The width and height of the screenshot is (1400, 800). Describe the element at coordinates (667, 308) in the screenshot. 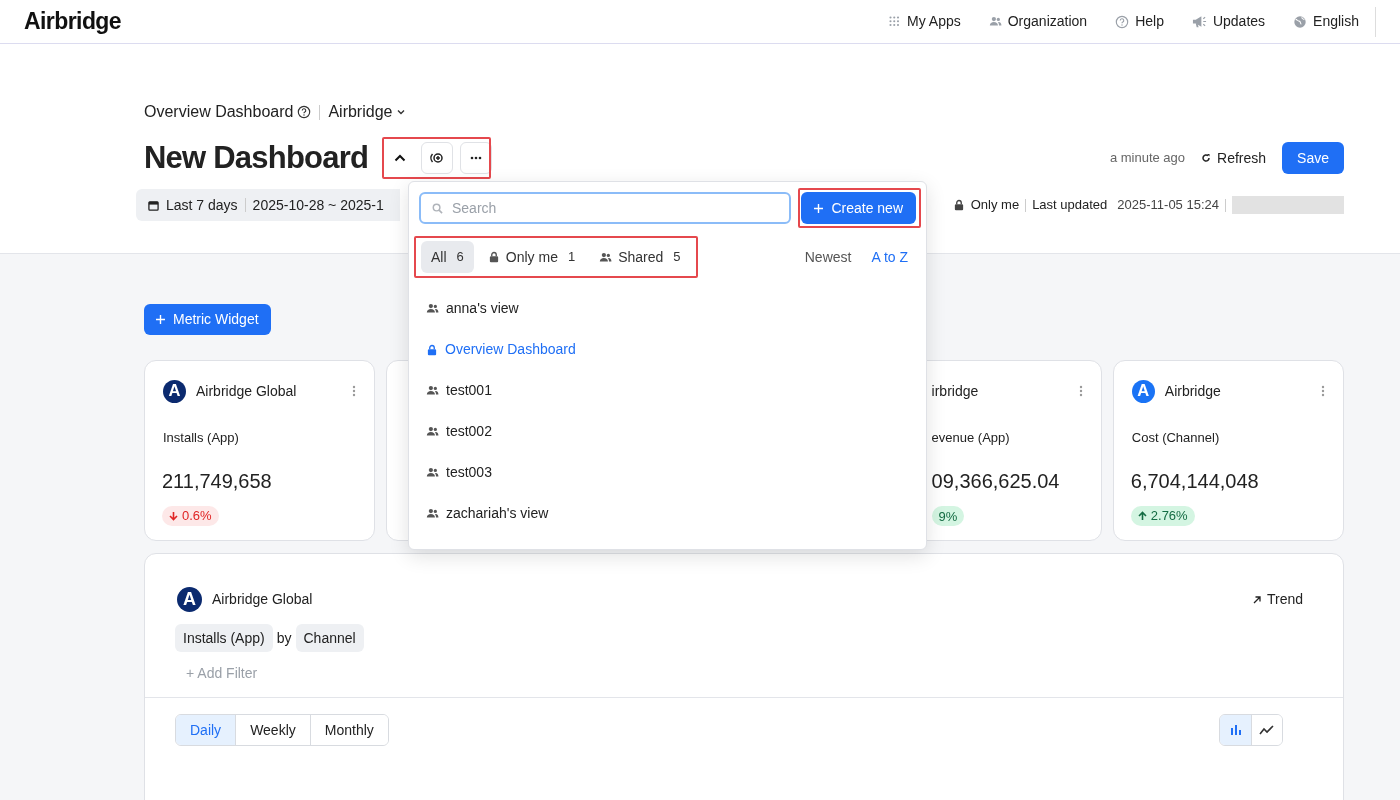

I see `dashboard-list-item: anna's view` at that location.